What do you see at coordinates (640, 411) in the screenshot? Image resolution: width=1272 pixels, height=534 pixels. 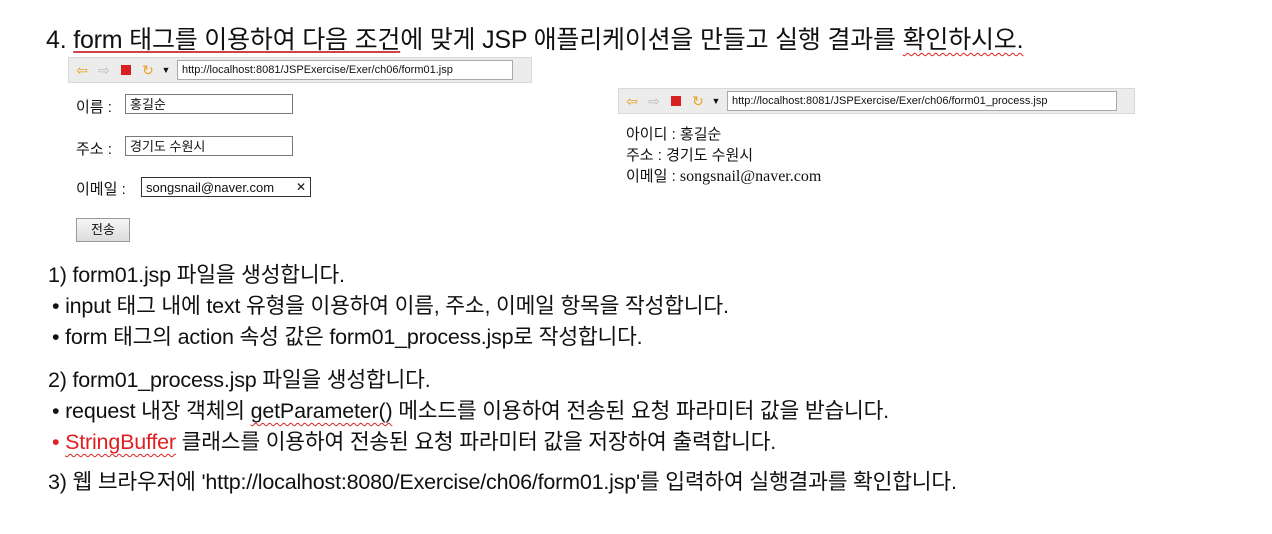 I see `step2-bullet1-post: 메소드를 이용하여 전송된 요청 파라미터 값을 받습니다.` at bounding box center [640, 411].